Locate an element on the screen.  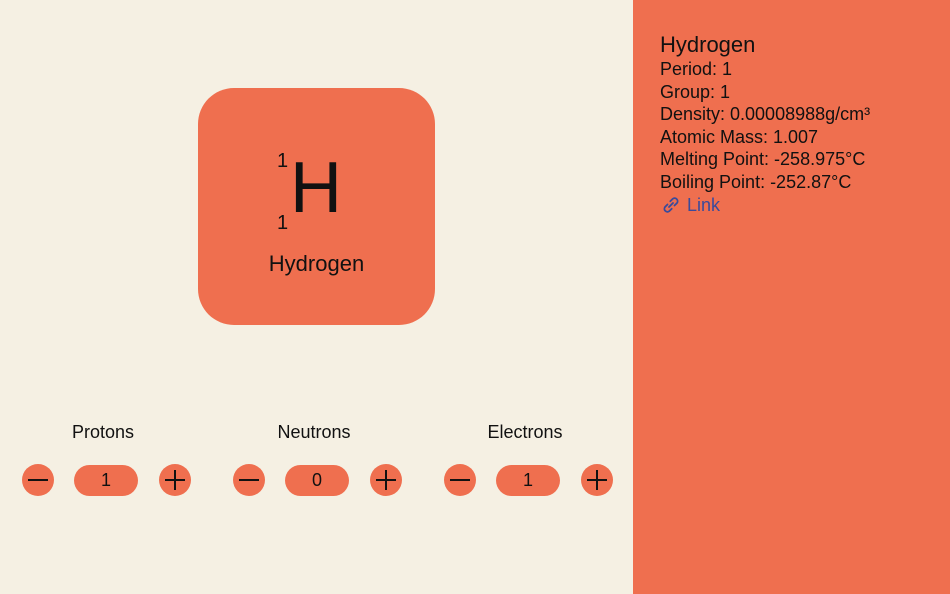
density-text: Density: 0.00008988g/cm³ is located at coordinates (765, 114).